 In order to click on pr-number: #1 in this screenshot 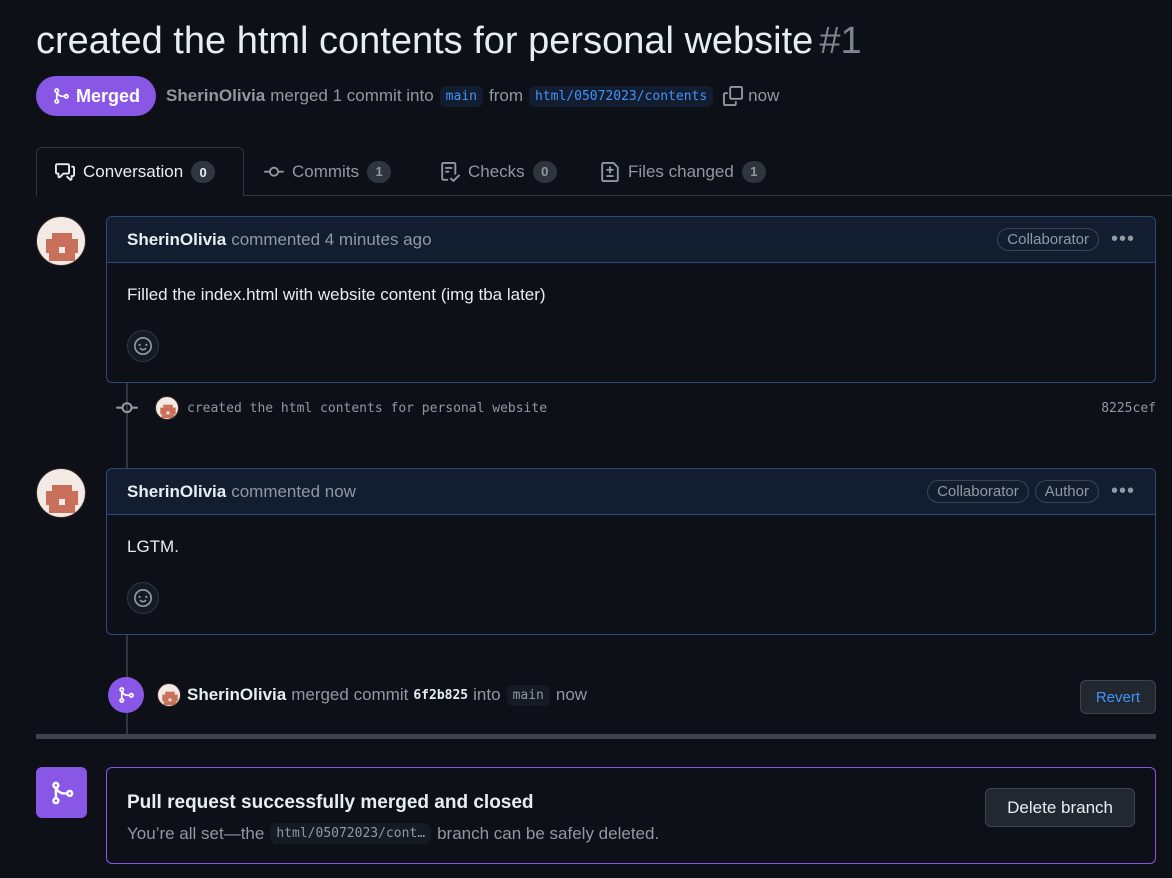, I will do `click(840, 41)`.